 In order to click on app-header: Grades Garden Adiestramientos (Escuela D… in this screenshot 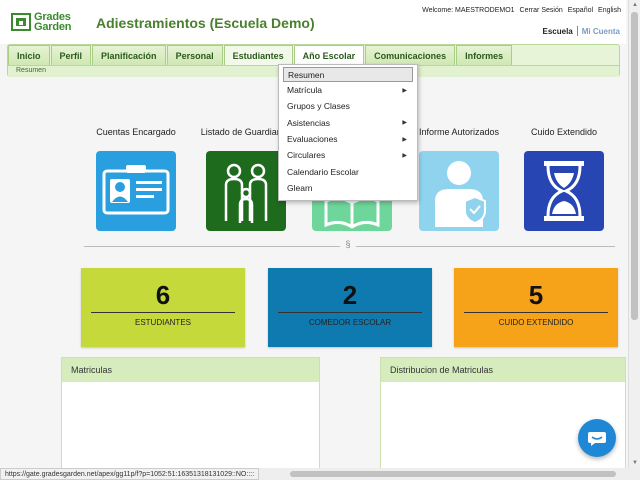, I will do `click(313, 22)`.